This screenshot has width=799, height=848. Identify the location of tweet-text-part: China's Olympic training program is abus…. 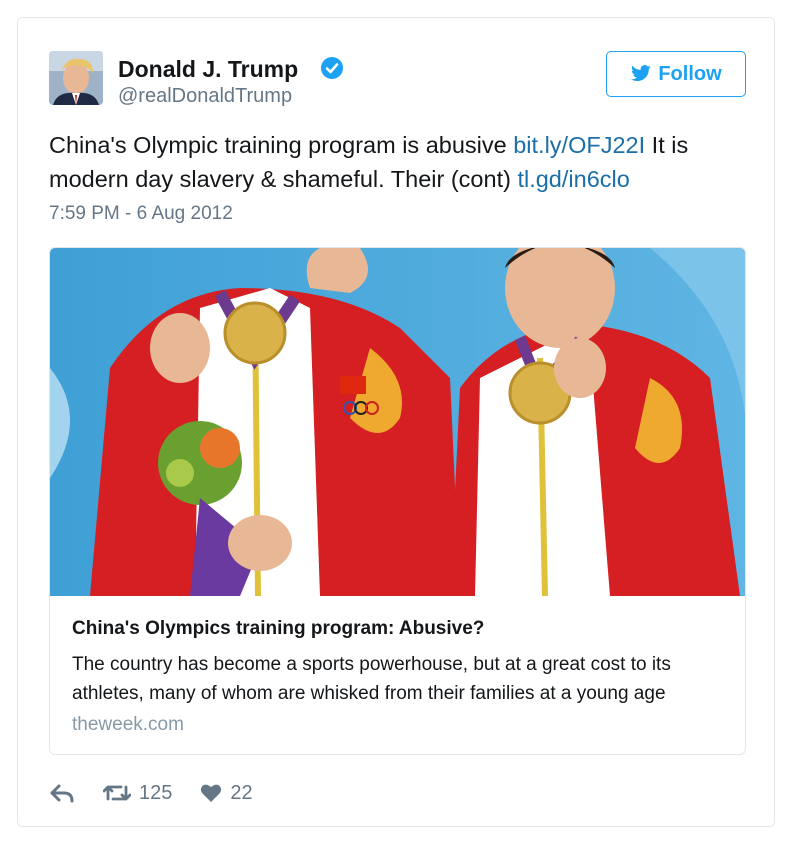
(281, 145).